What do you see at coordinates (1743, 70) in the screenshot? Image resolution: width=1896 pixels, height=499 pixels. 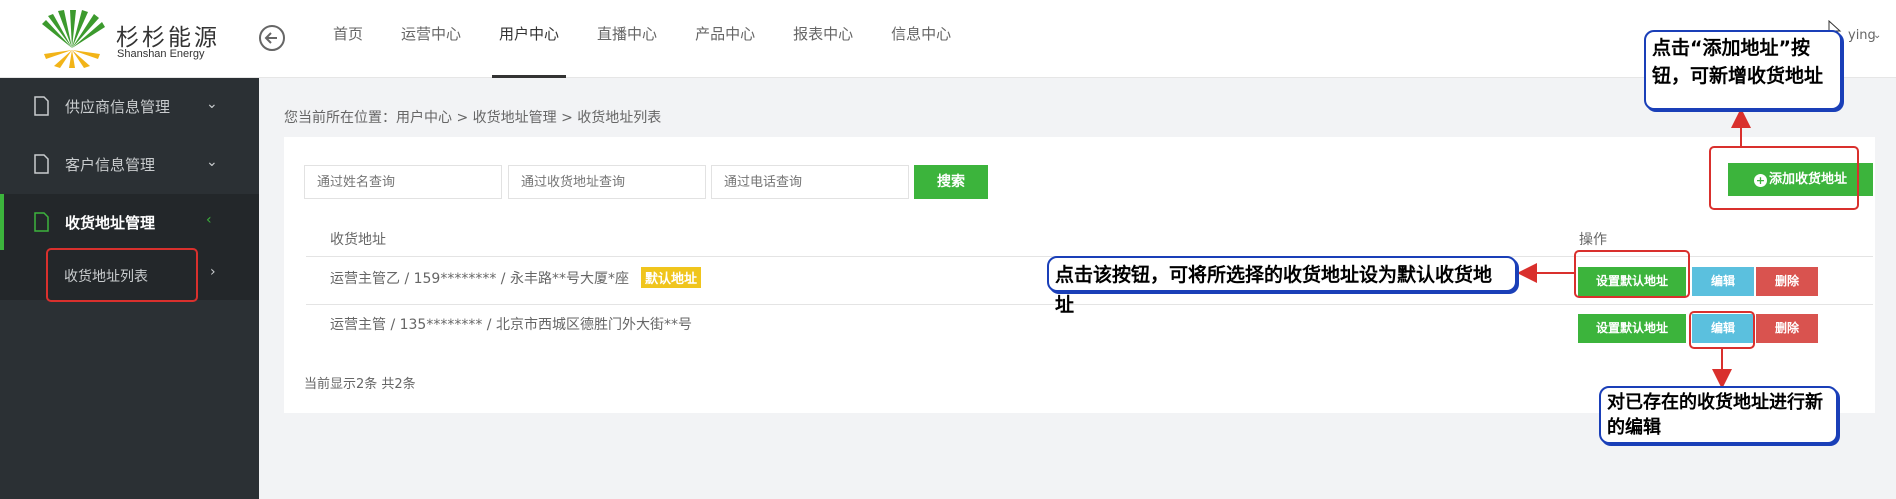 I see `callout-add-address: 点击“添加地址”按钮，可新增收货地址` at bounding box center [1743, 70].